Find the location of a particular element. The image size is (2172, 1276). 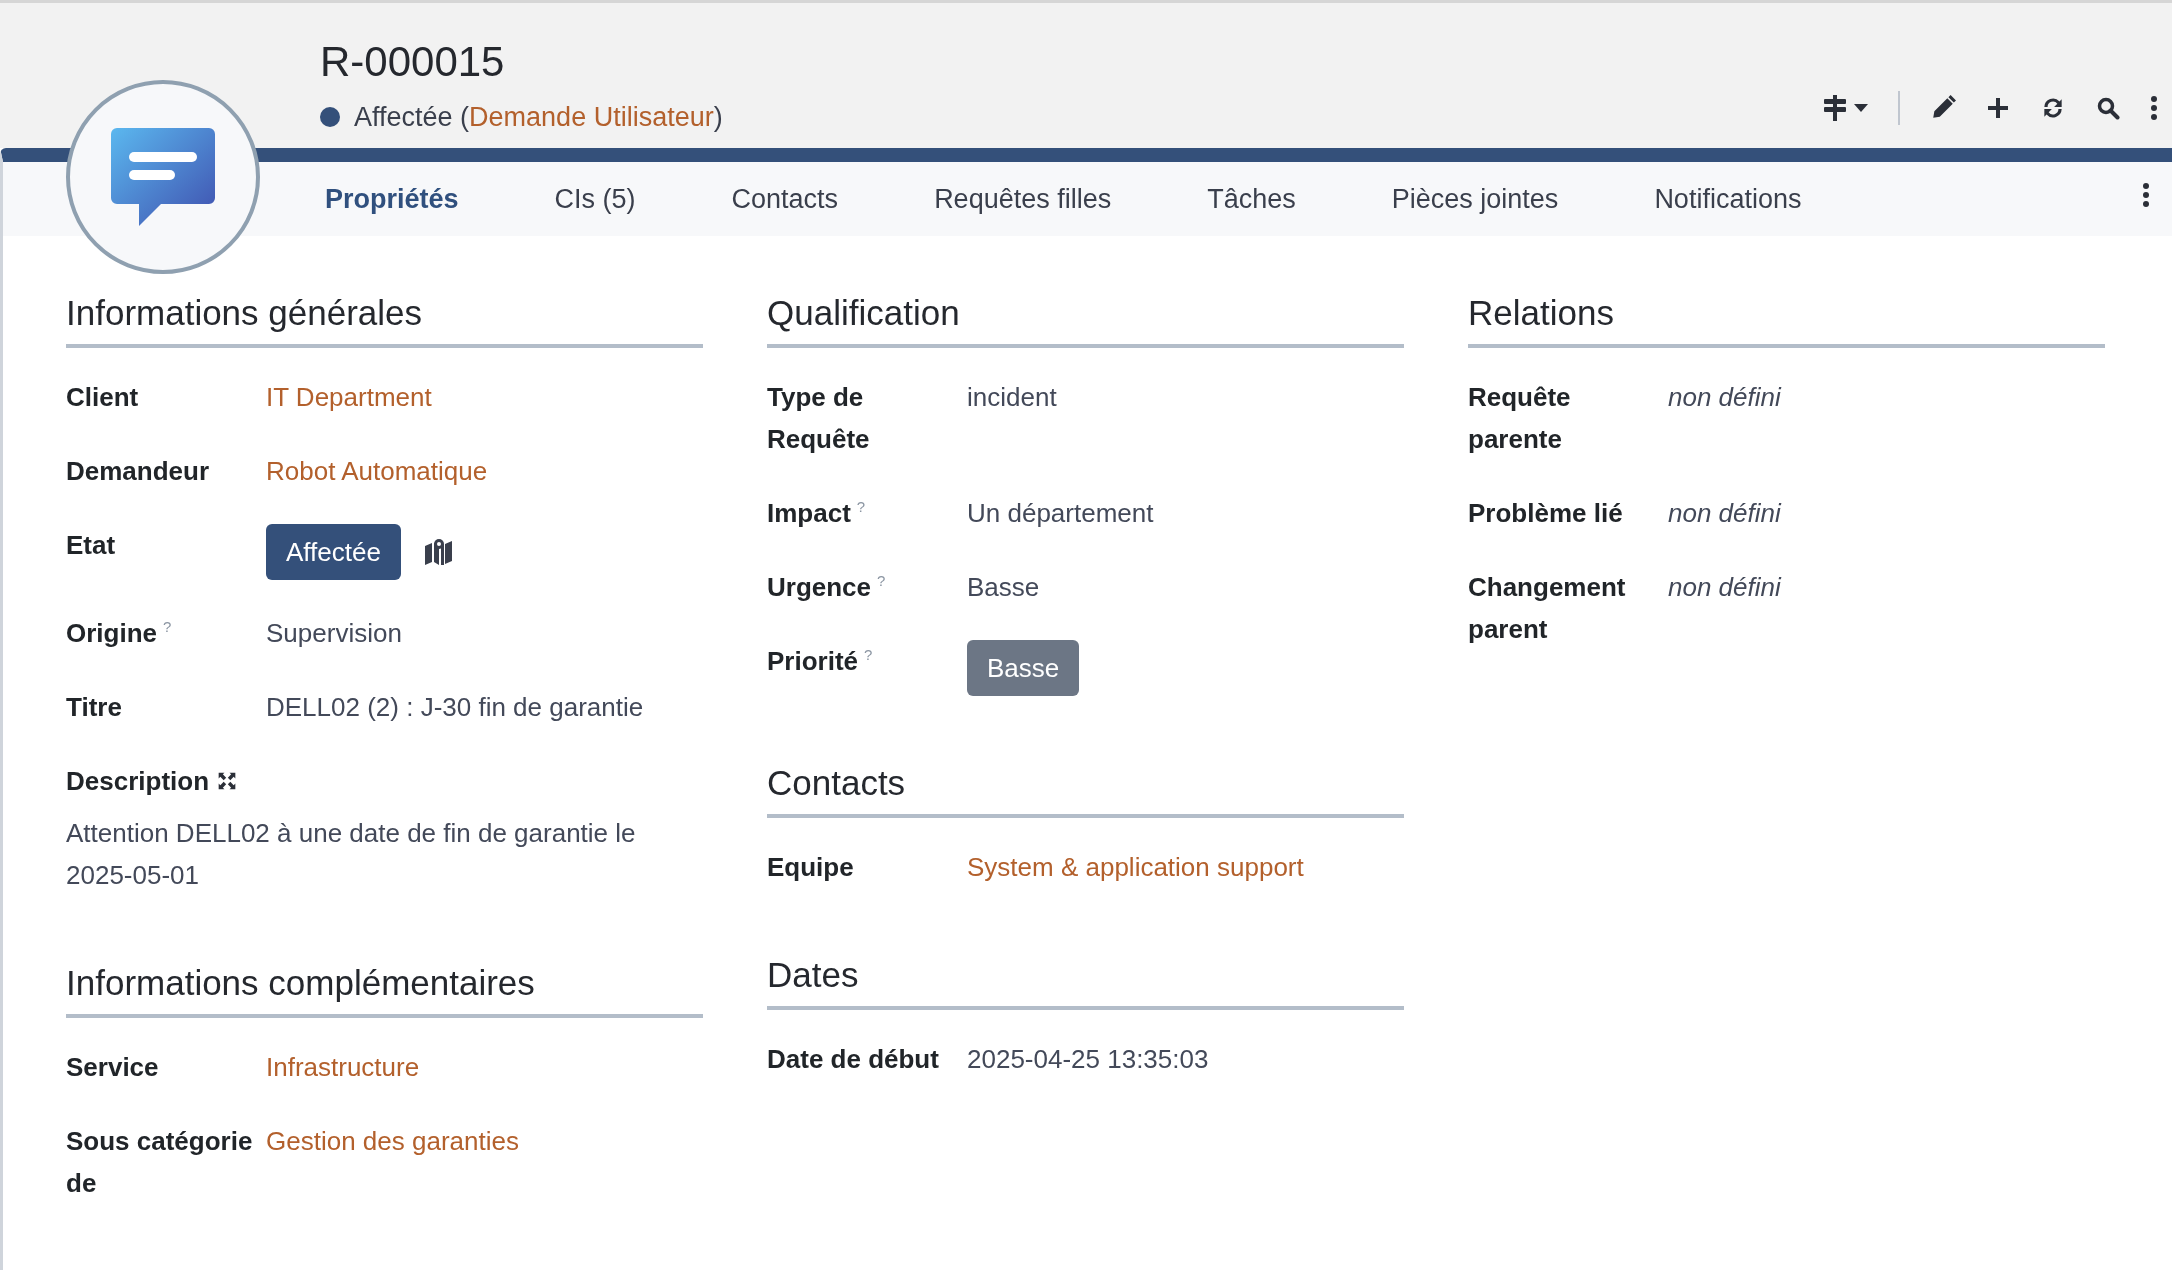

tab: CIs (5) is located at coordinates (595, 199).